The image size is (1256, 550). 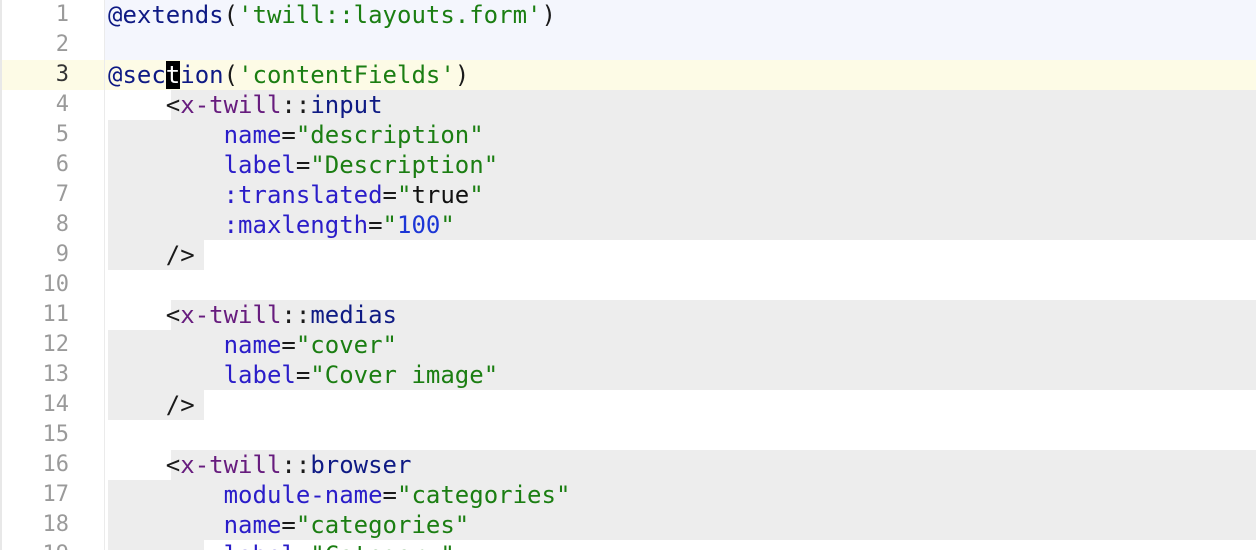 I want to click on code-token: "description", so click(x=389, y=135).